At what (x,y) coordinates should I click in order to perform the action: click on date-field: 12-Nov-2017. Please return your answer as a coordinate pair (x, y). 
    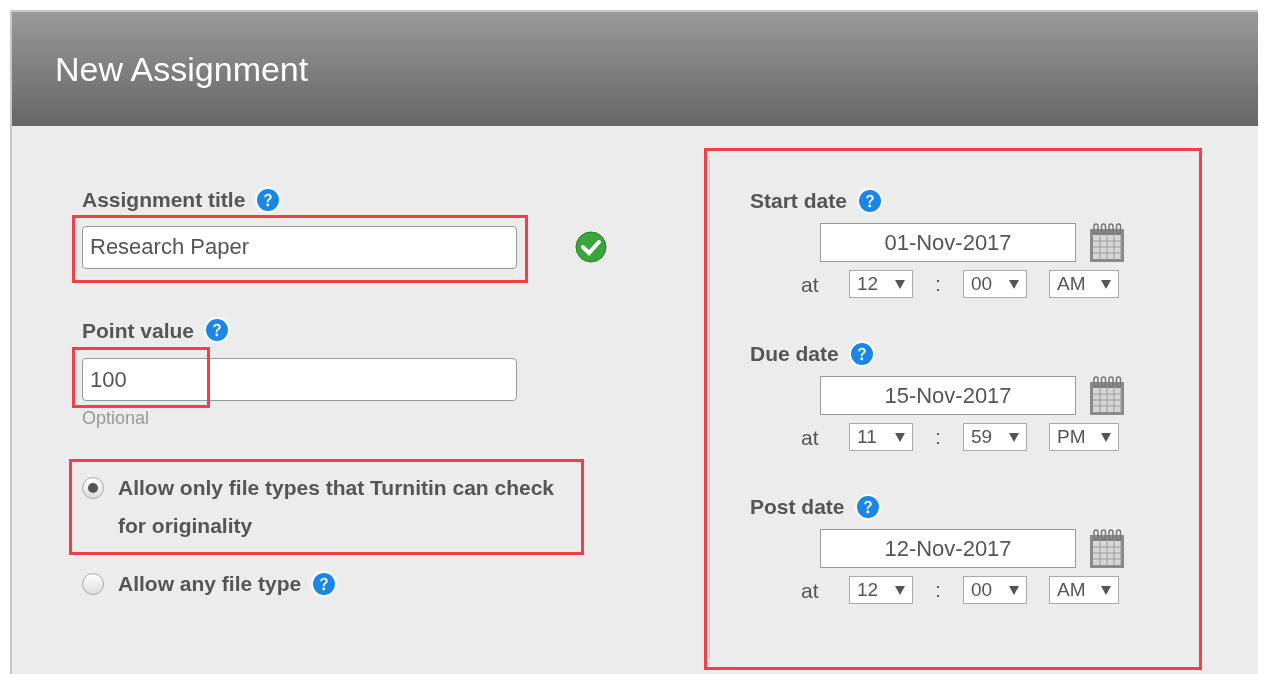
    Looking at the image, I should click on (948, 548).